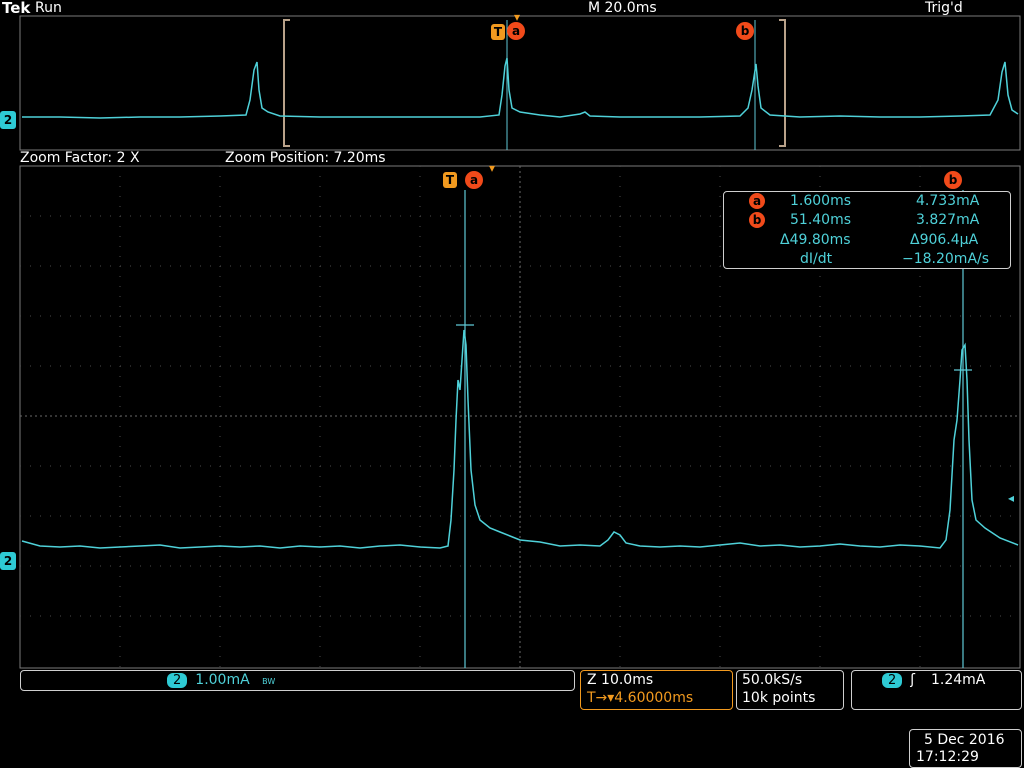  I want to click on channel-settings-bar: 2 1.00mA BW, so click(297, 680).